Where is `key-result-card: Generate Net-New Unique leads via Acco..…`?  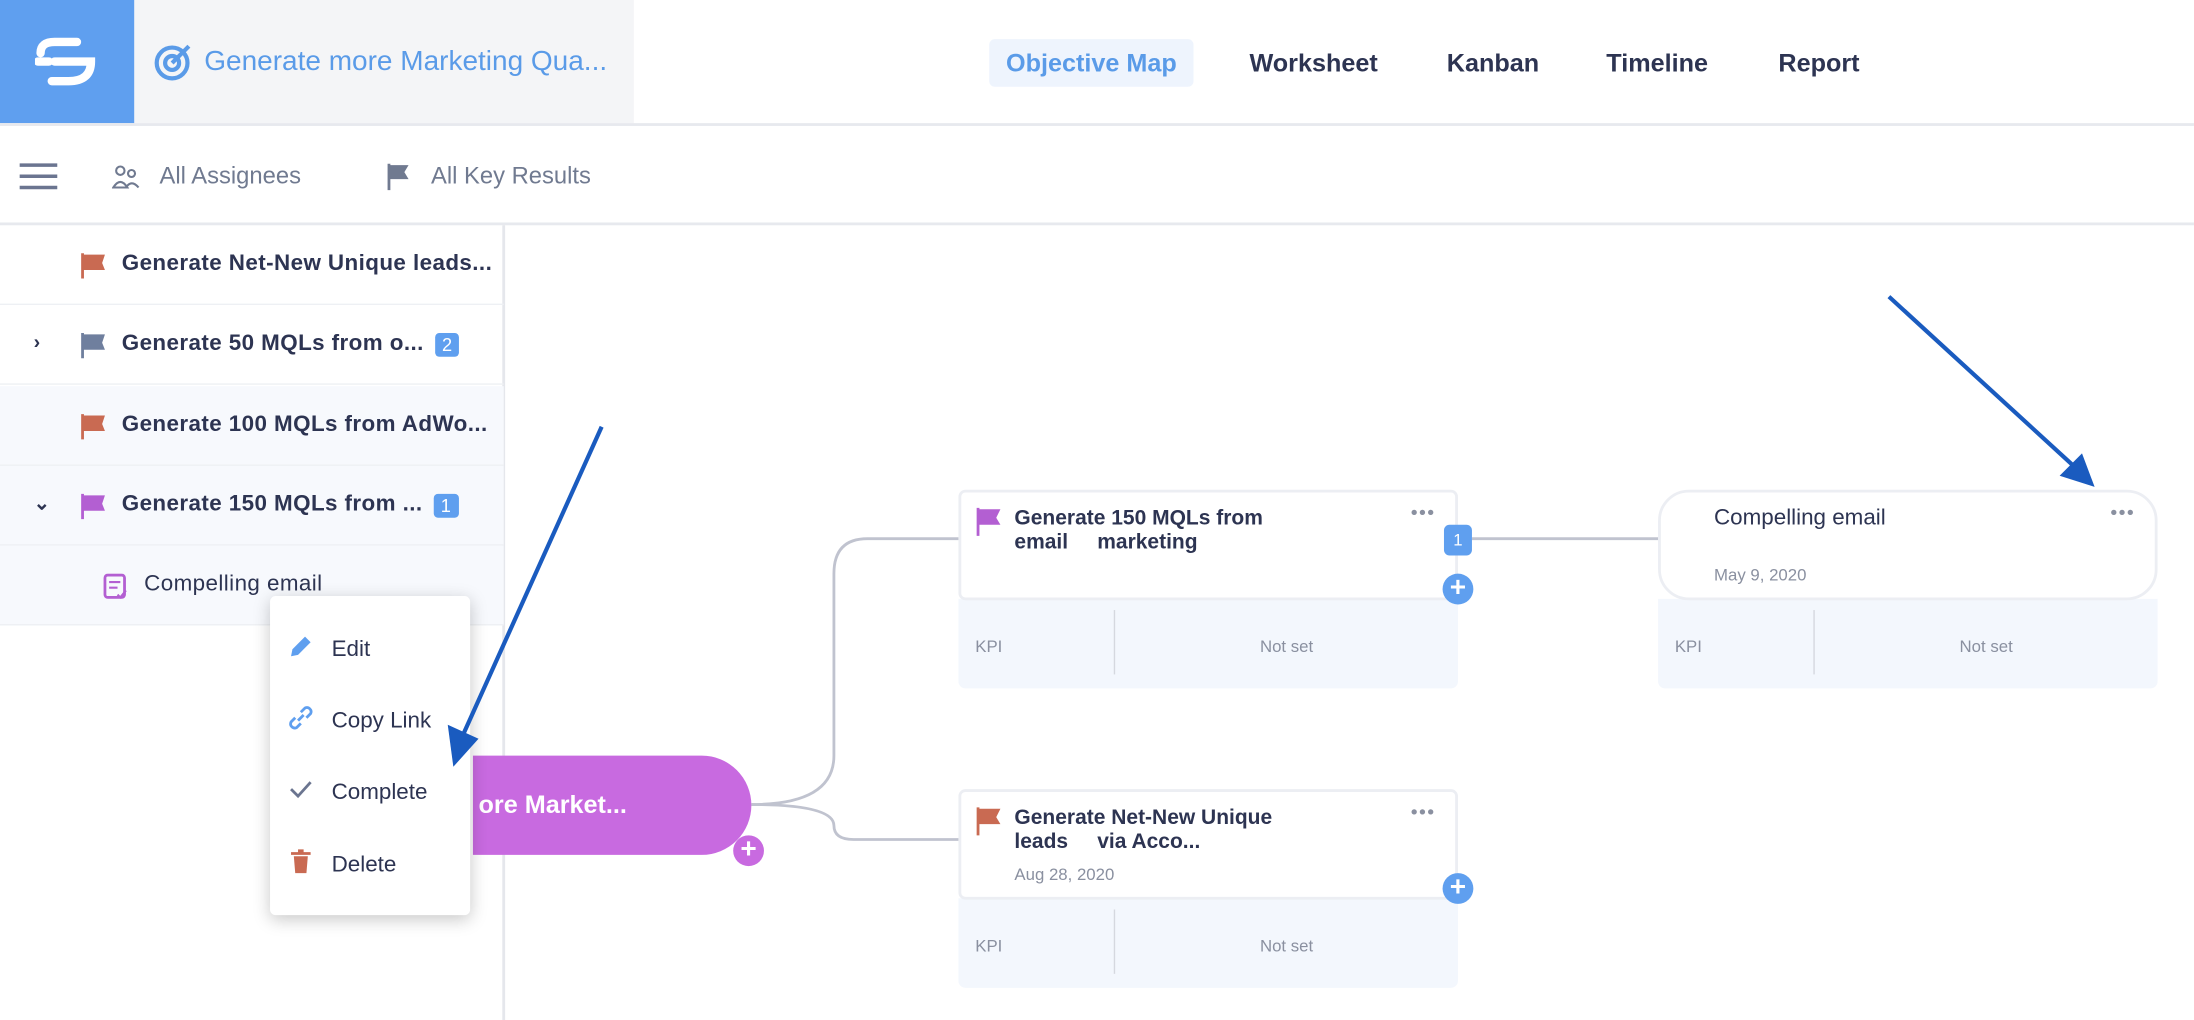
key-result-card: Generate Net-New Unique leads via Acco..… is located at coordinates (1208, 844).